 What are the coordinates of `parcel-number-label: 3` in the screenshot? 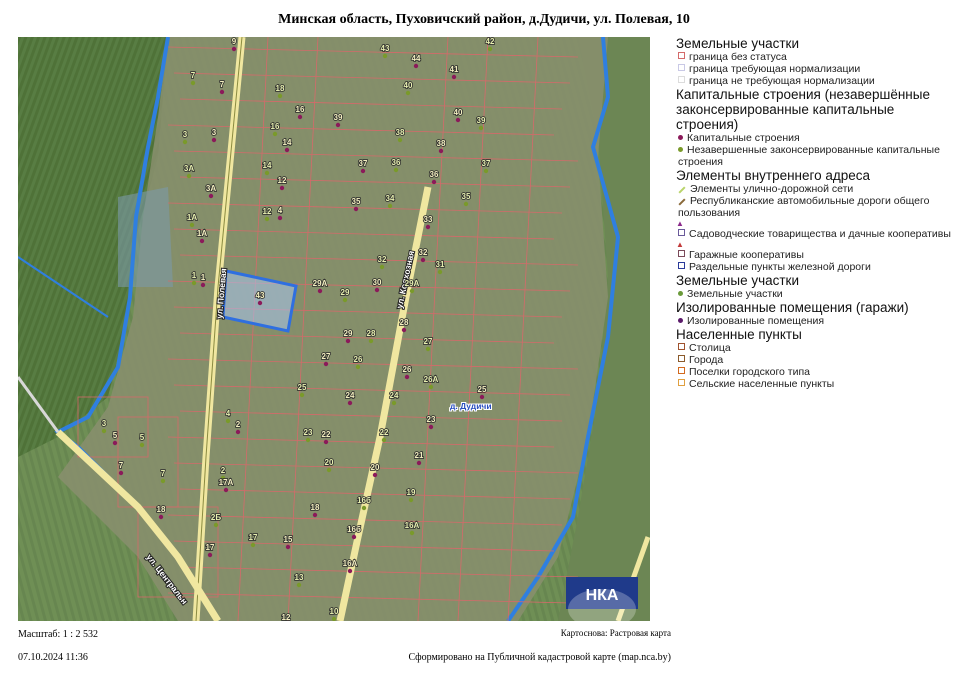 It's located at (185, 134).